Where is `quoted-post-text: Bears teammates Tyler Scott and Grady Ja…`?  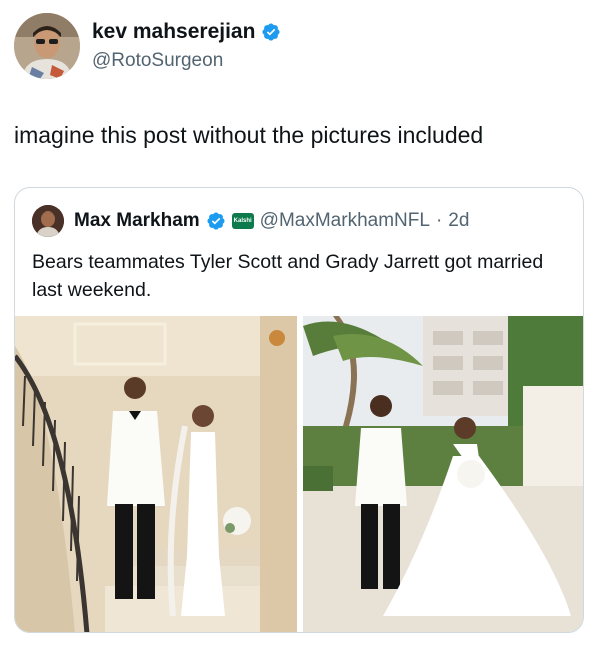
quoted-post-text: Bears teammates Tyler Scott and Grady Ja… is located at coordinates (288, 276).